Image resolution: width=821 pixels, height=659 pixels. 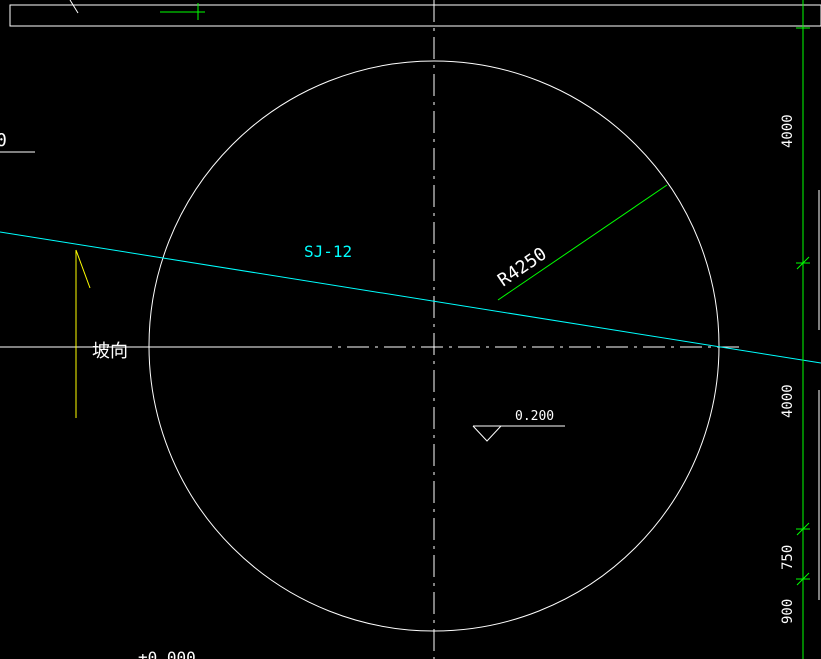 What do you see at coordinates (83, 269) in the screenshot?
I see `slope-direction-arrowhead` at bounding box center [83, 269].